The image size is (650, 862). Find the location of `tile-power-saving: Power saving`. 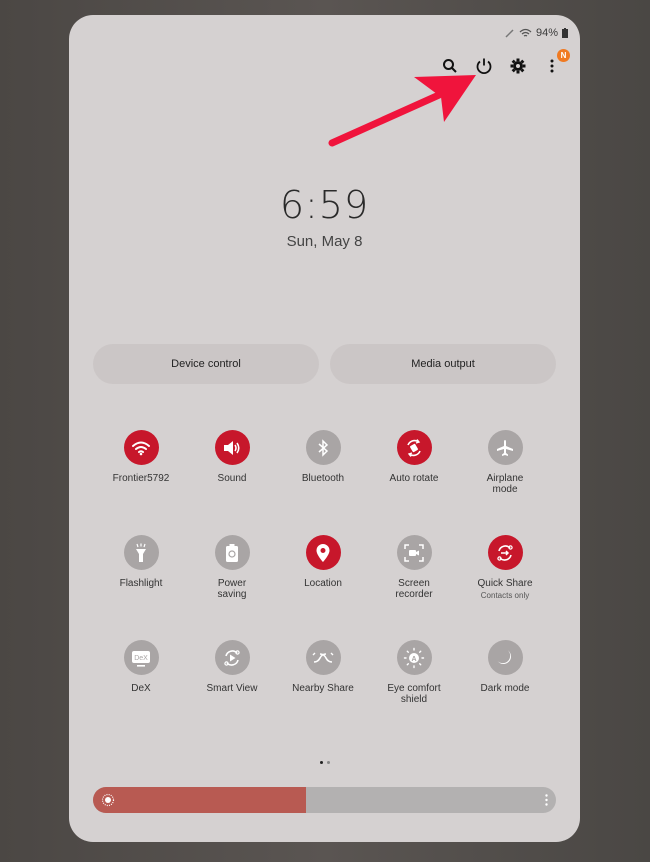

tile-power-saving: Power saving is located at coordinates (232, 567).